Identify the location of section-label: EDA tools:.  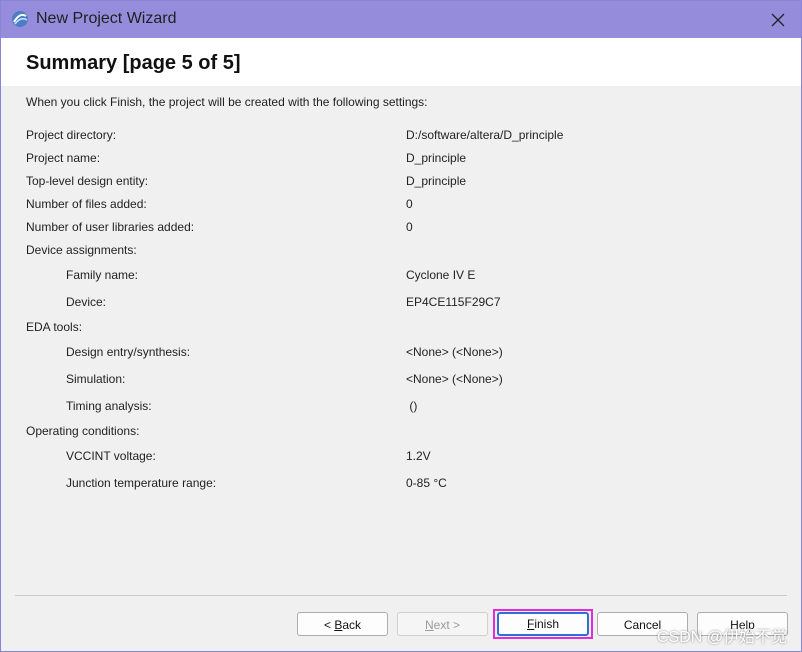
(54, 327).